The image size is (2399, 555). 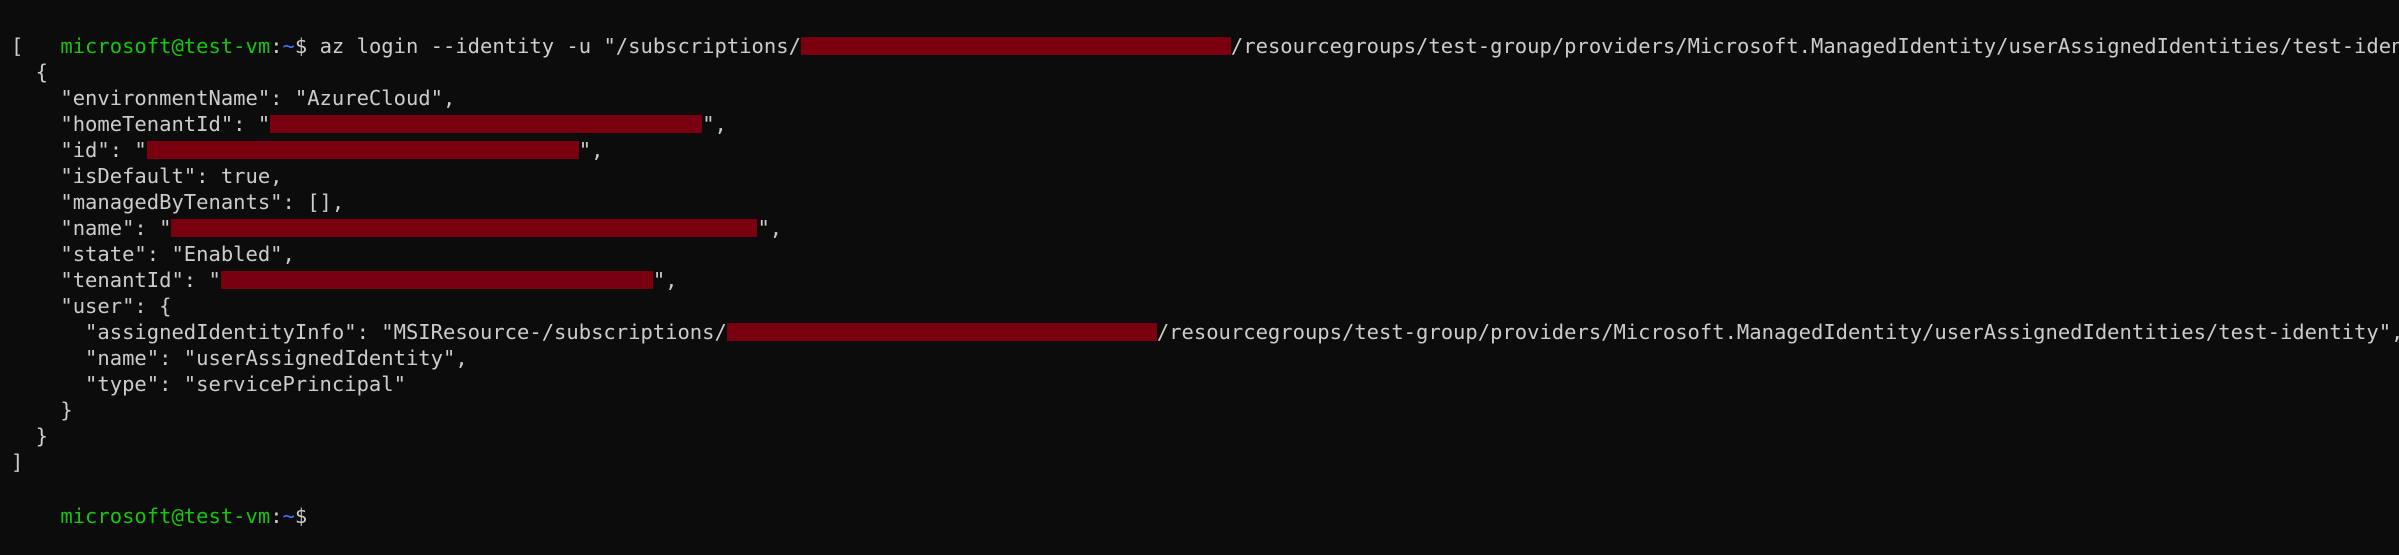 I want to click on output-id: "id": " ",, so click(x=307, y=150).